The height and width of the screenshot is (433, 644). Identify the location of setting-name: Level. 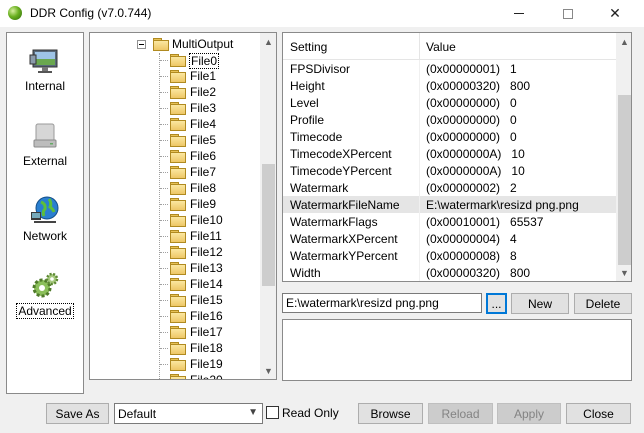
(304, 103).